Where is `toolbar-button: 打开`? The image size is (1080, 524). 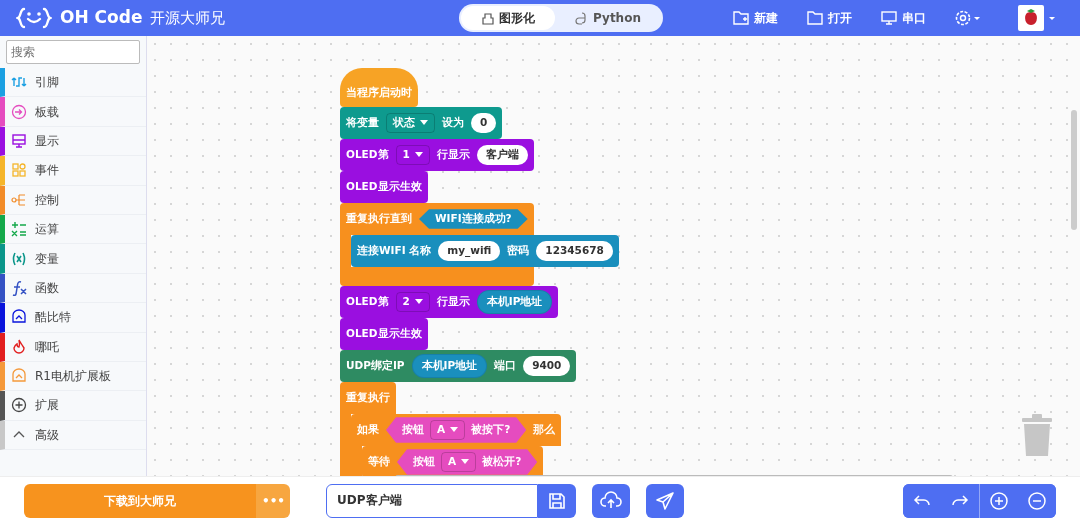
toolbar-button: 打开 is located at coordinates (829, 18).